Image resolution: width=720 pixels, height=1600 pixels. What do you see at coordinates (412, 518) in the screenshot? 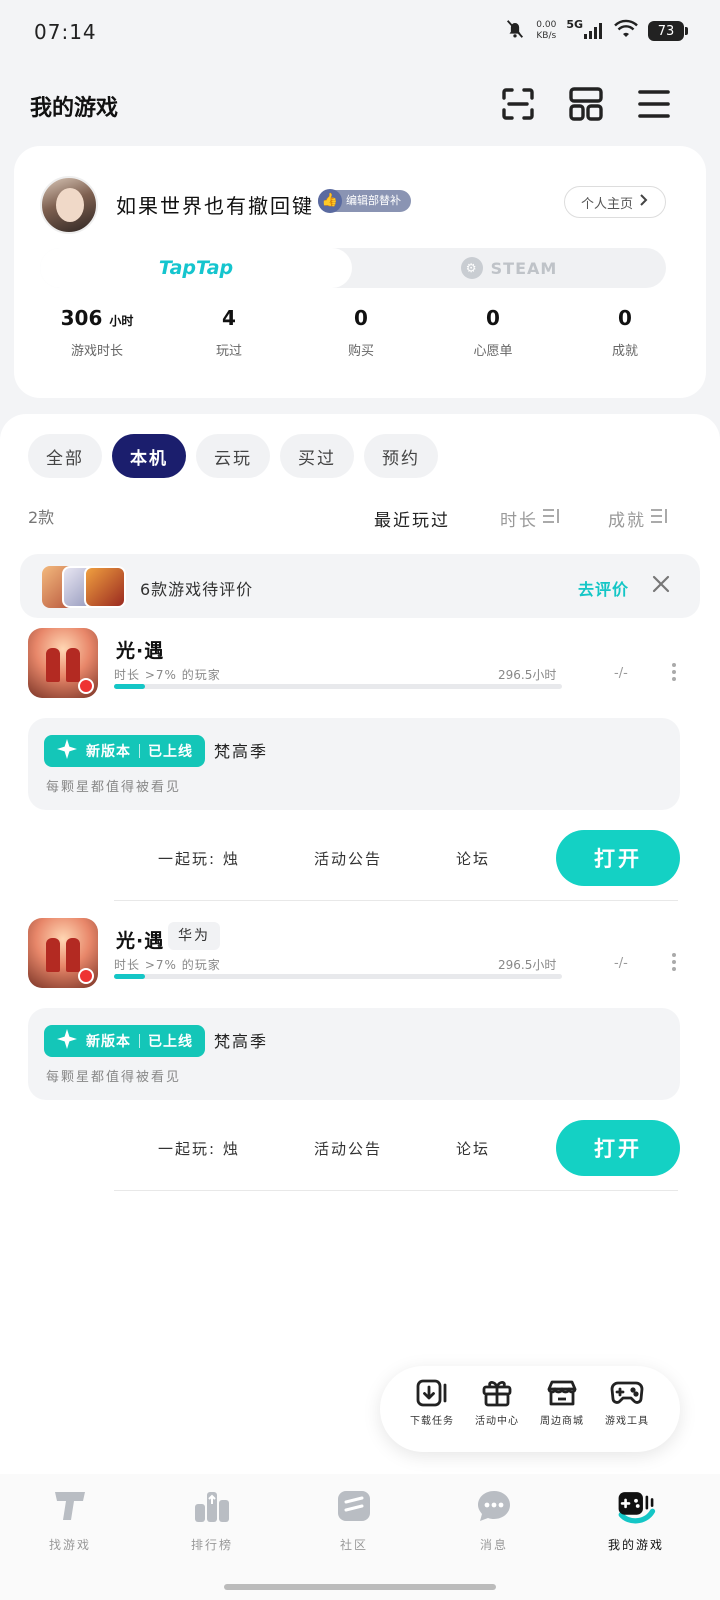
I see `sort-recent: 最近玩过` at bounding box center [412, 518].